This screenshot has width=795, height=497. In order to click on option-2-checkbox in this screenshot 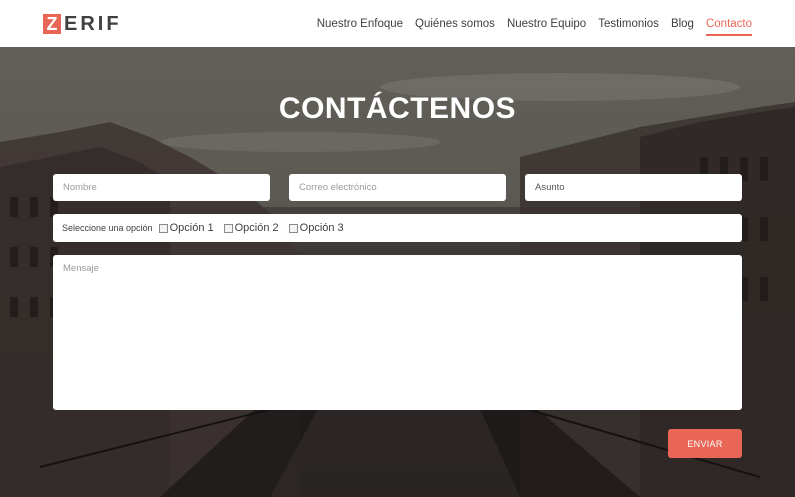, I will do `click(228, 228)`.